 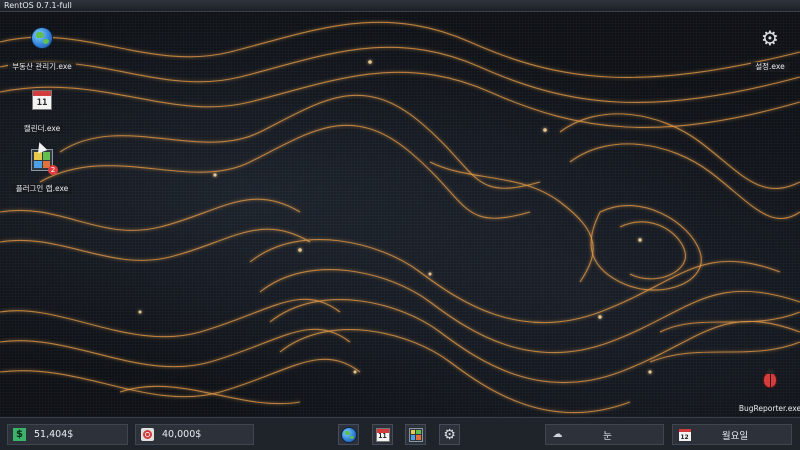 What do you see at coordinates (735, 436) in the screenshot?
I see `day-value: 월요일` at bounding box center [735, 436].